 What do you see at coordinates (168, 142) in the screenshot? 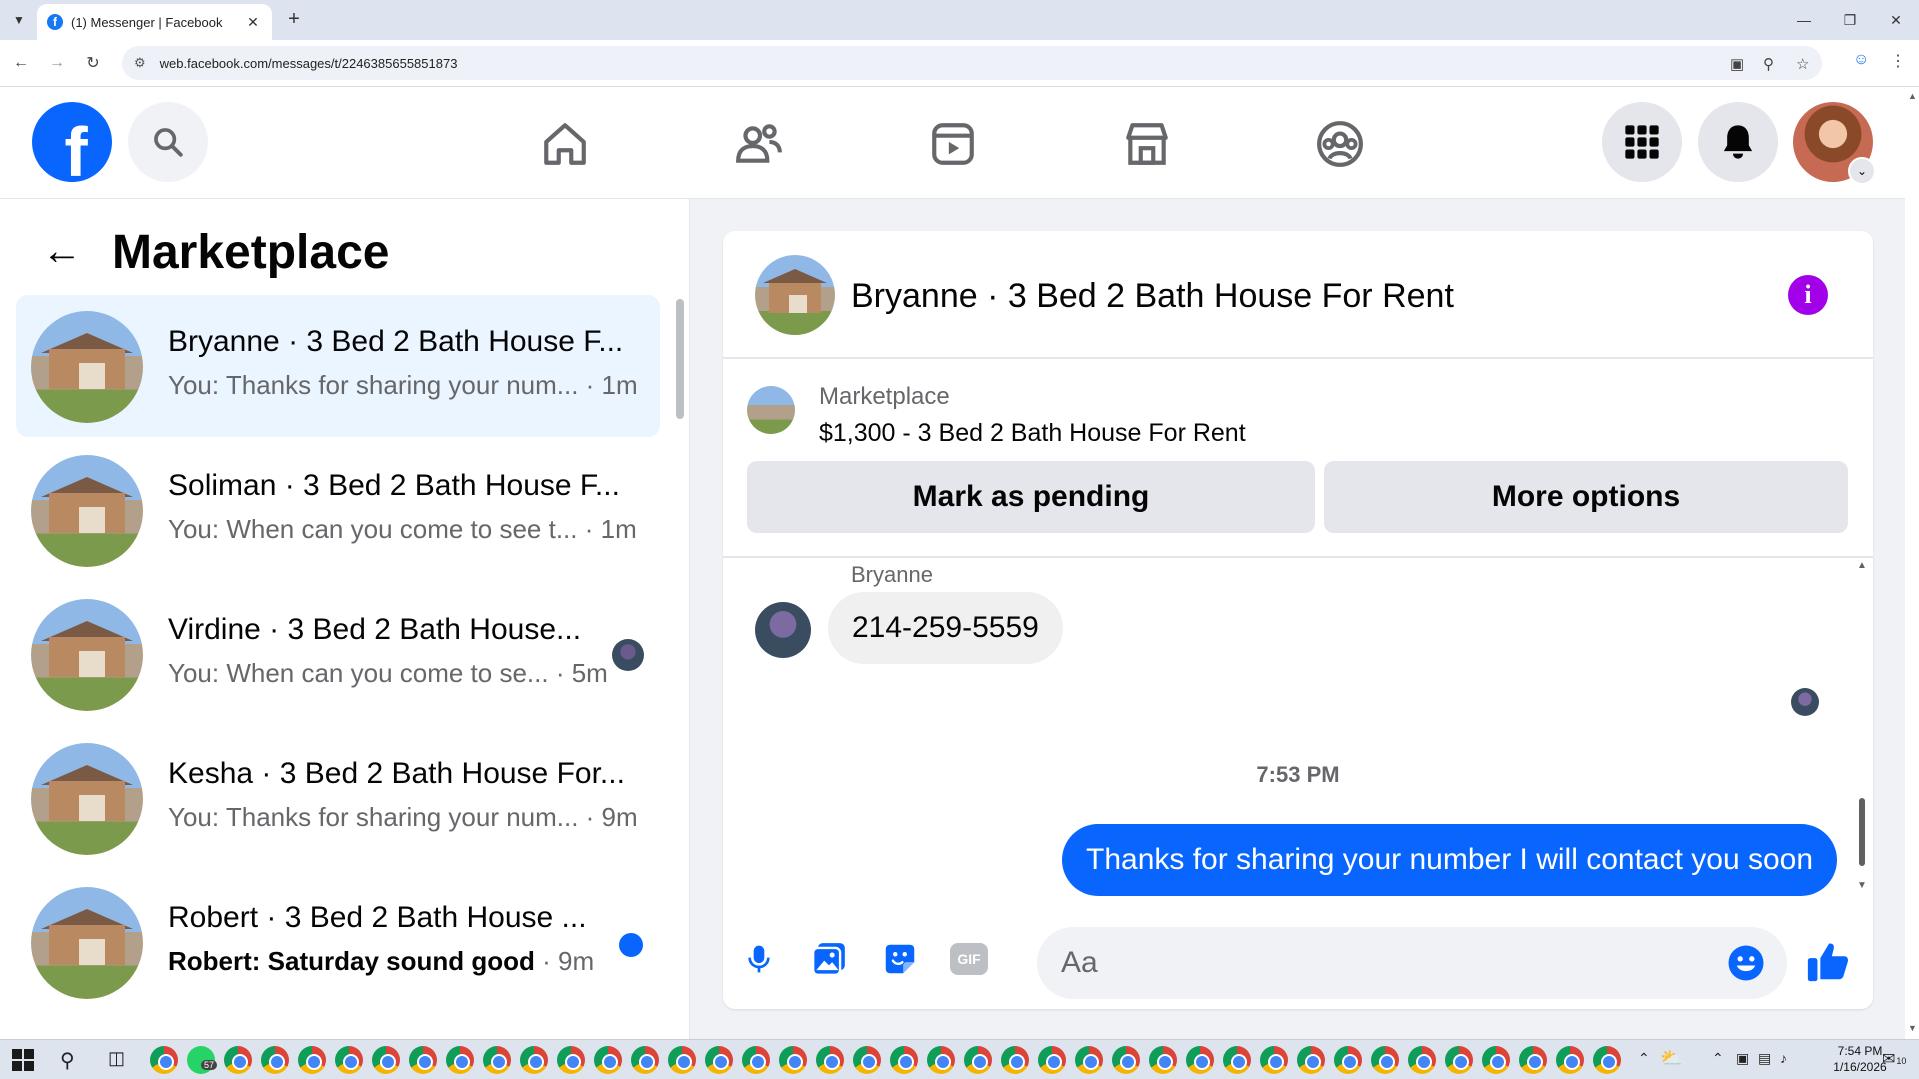
I see `search-button` at bounding box center [168, 142].